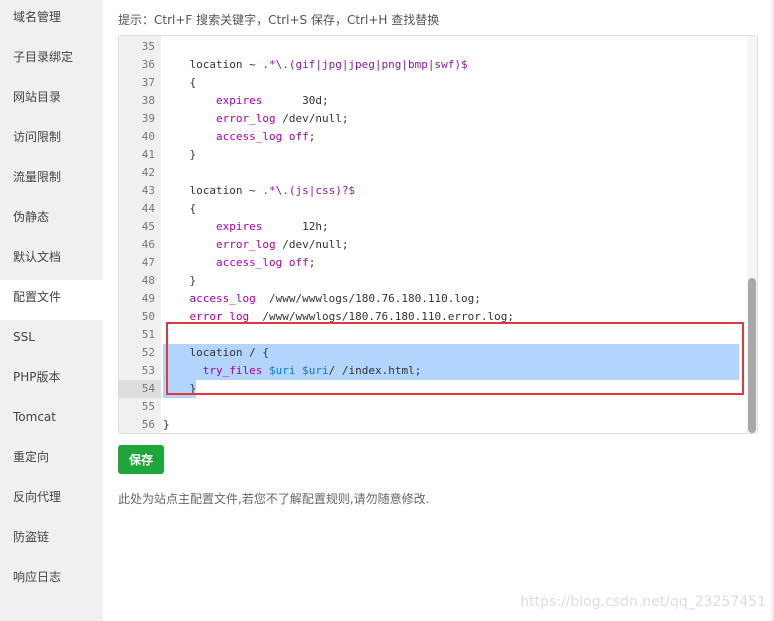 This screenshot has width=774, height=621. Describe the element at coordinates (752, 355) in the screenshot. I see `scrollbar-thumb` at that location.